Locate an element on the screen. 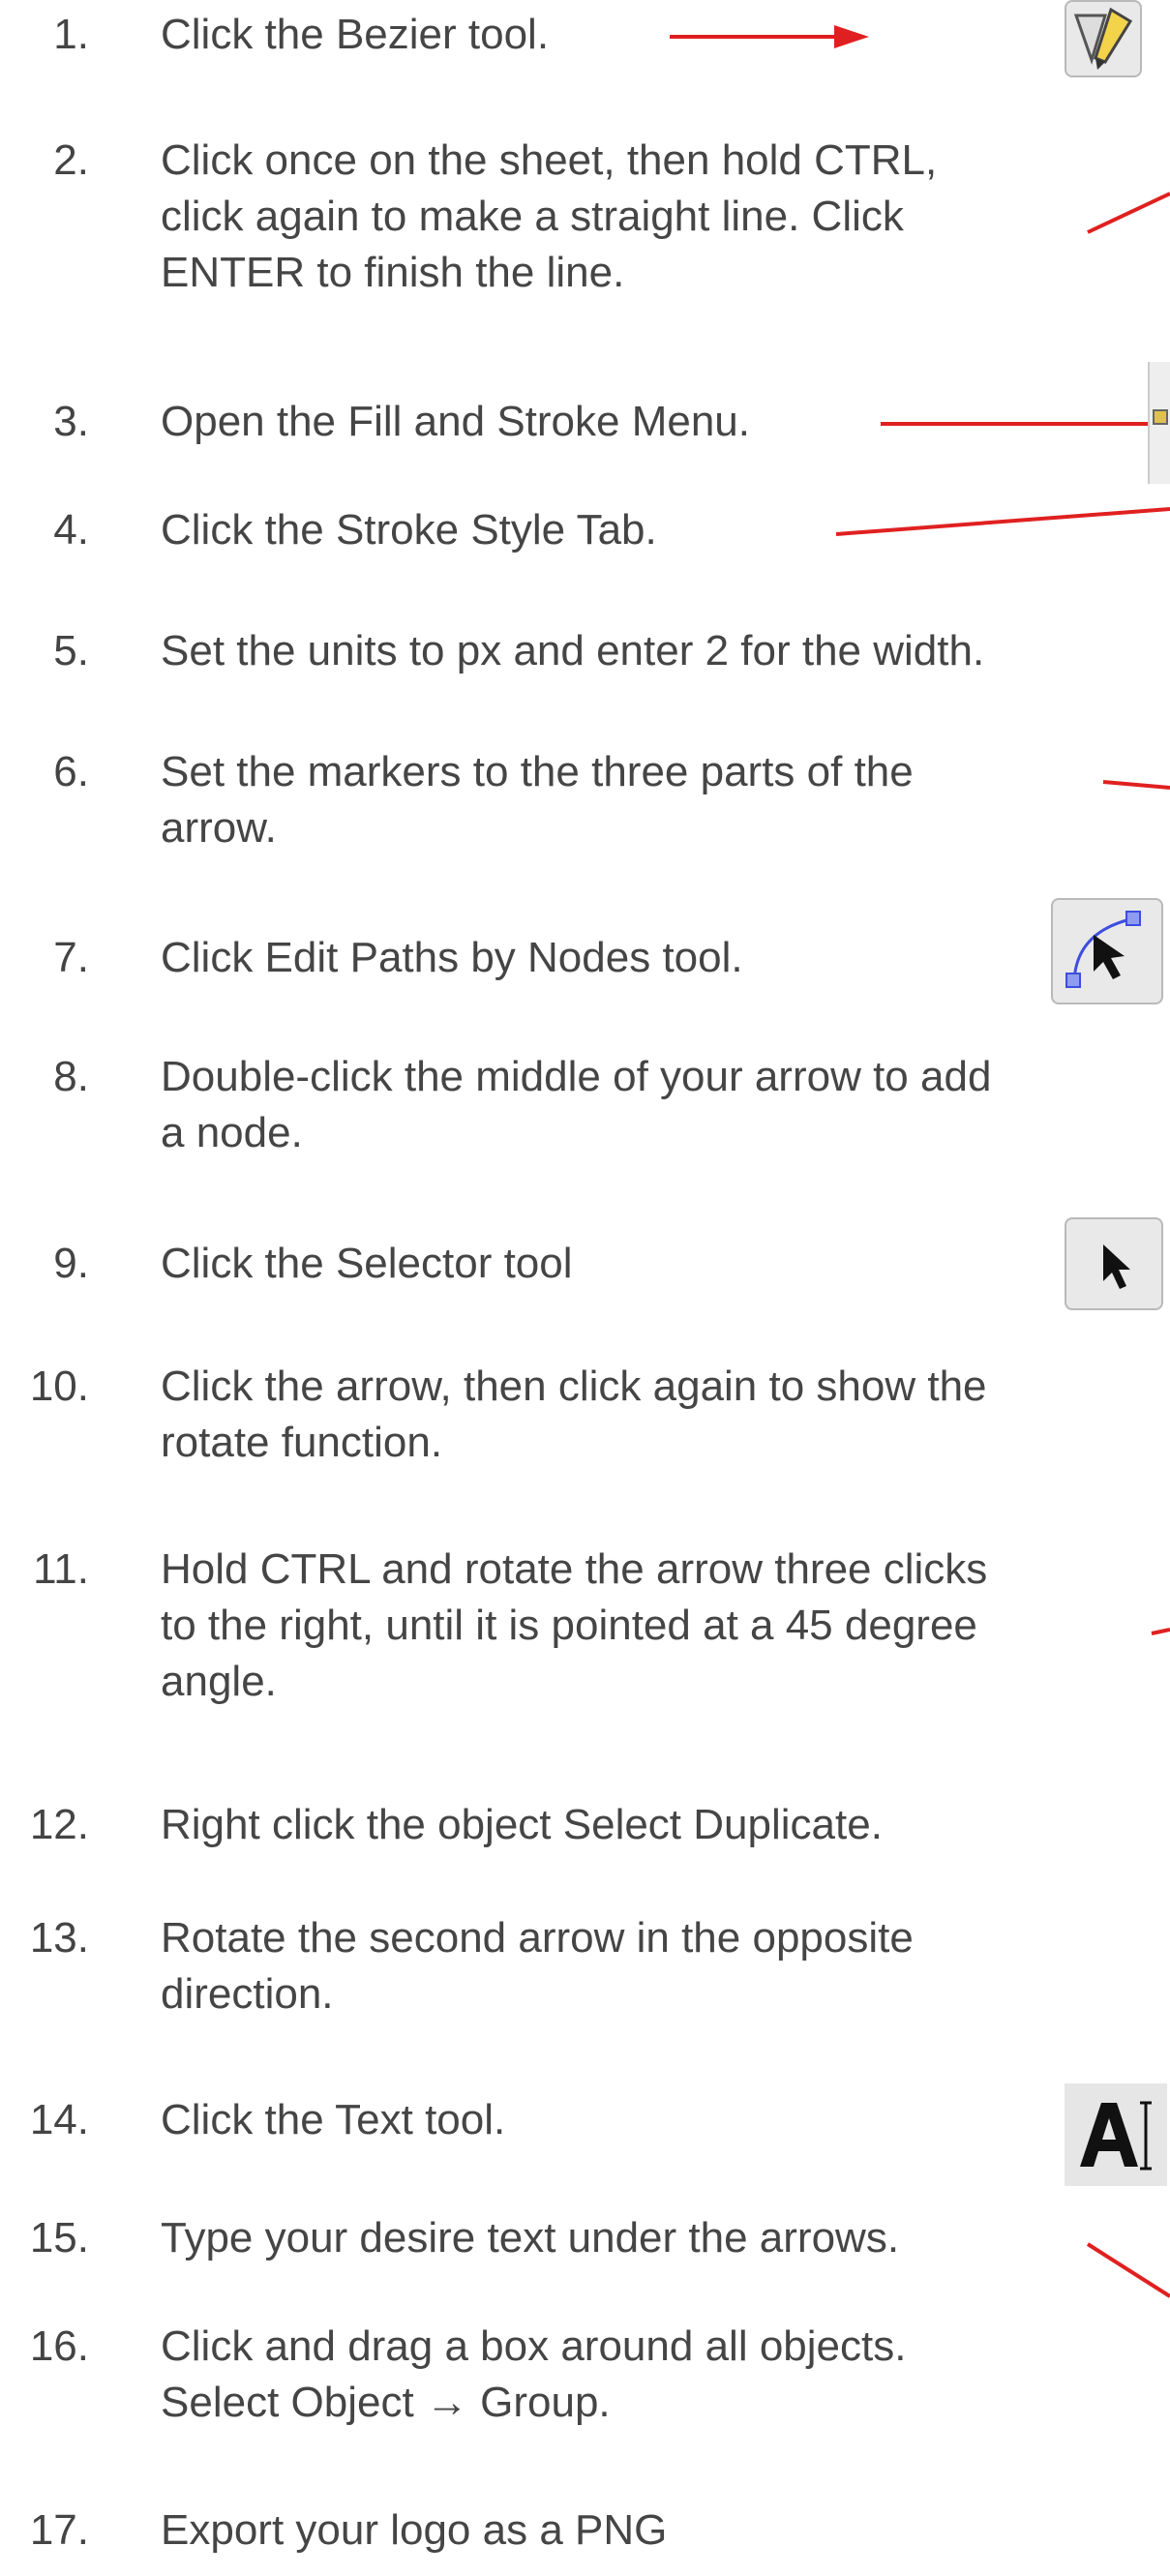 The image size is (1170, 2576). step-text: Export your logo as a PNG is located at coordinates (415, 2530).